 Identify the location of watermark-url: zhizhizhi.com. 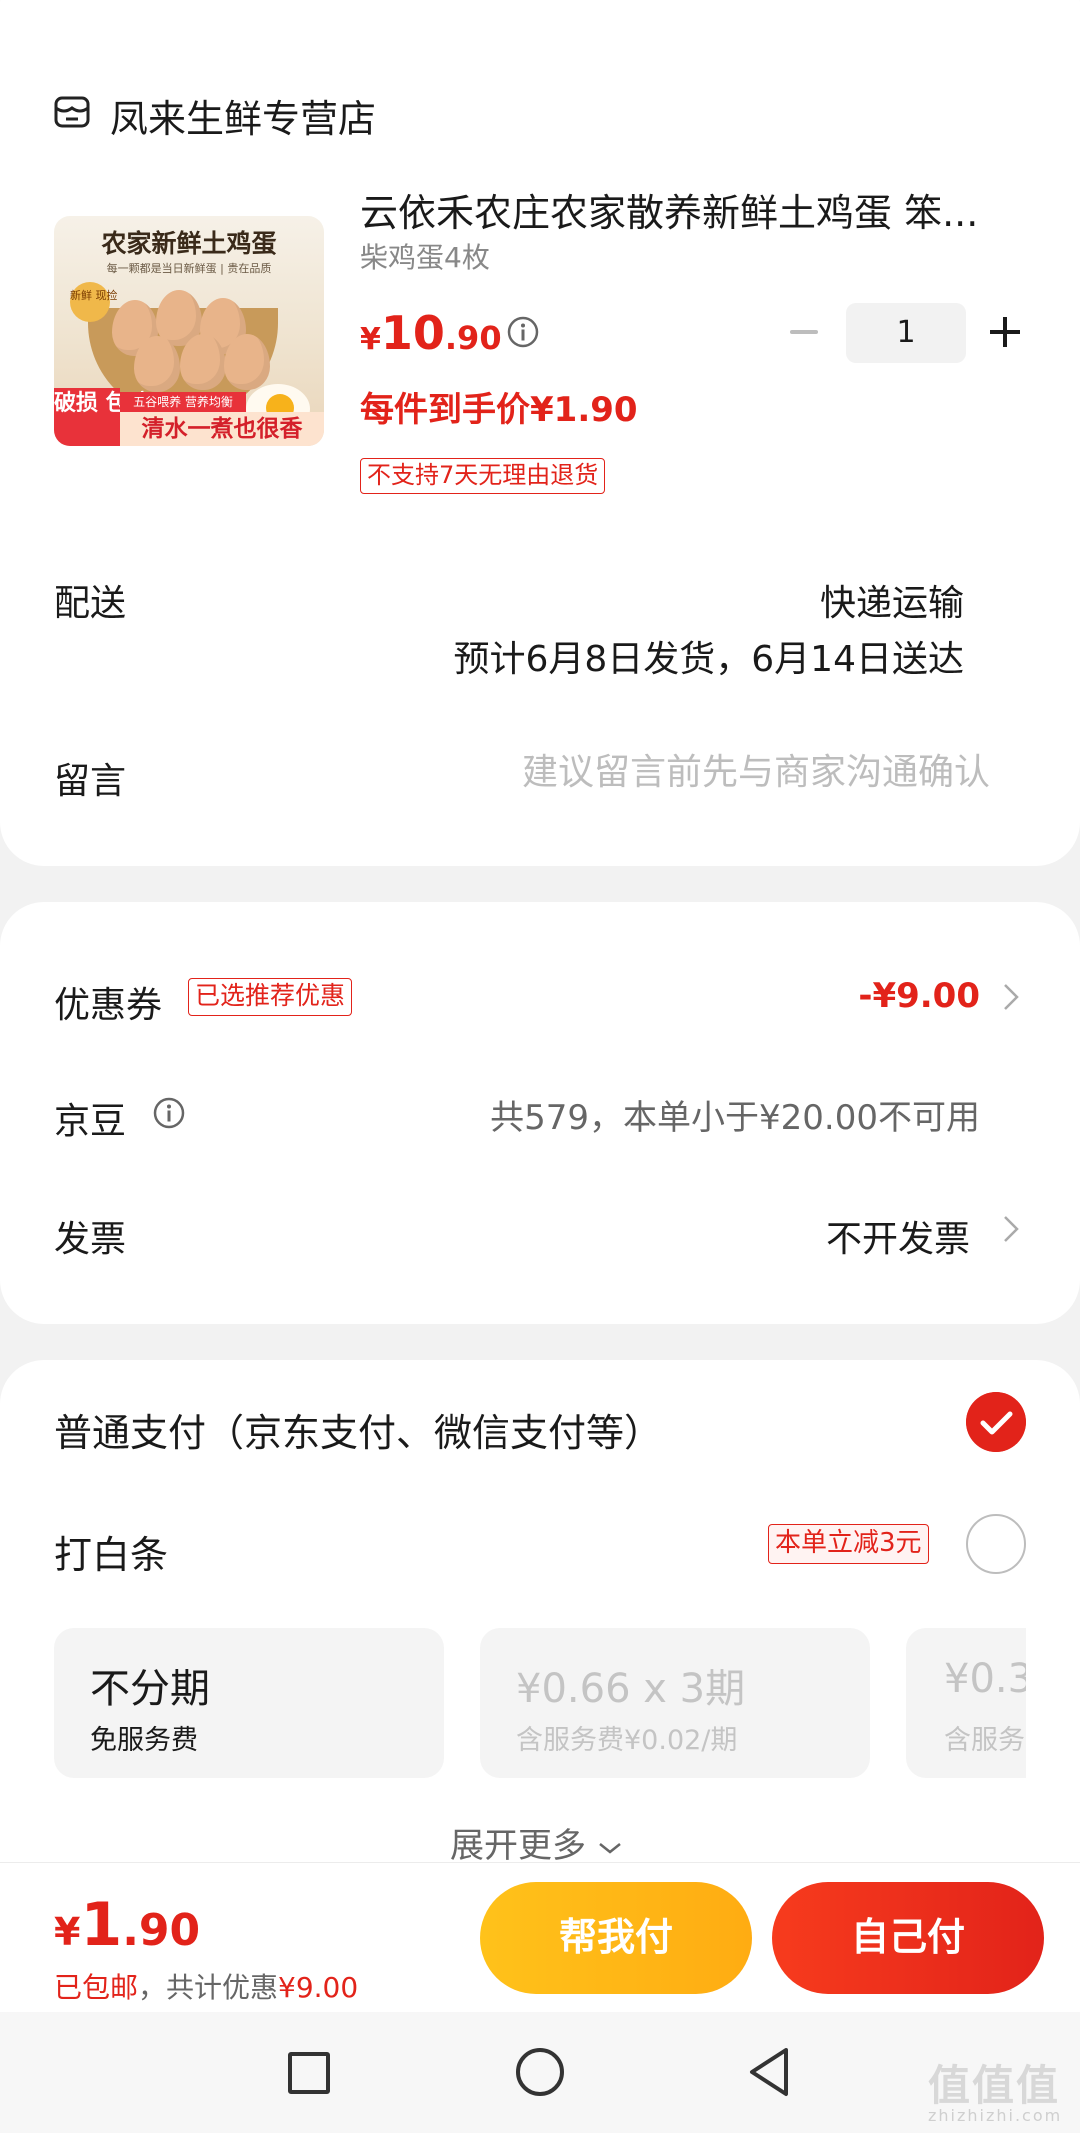
(995, 2115).